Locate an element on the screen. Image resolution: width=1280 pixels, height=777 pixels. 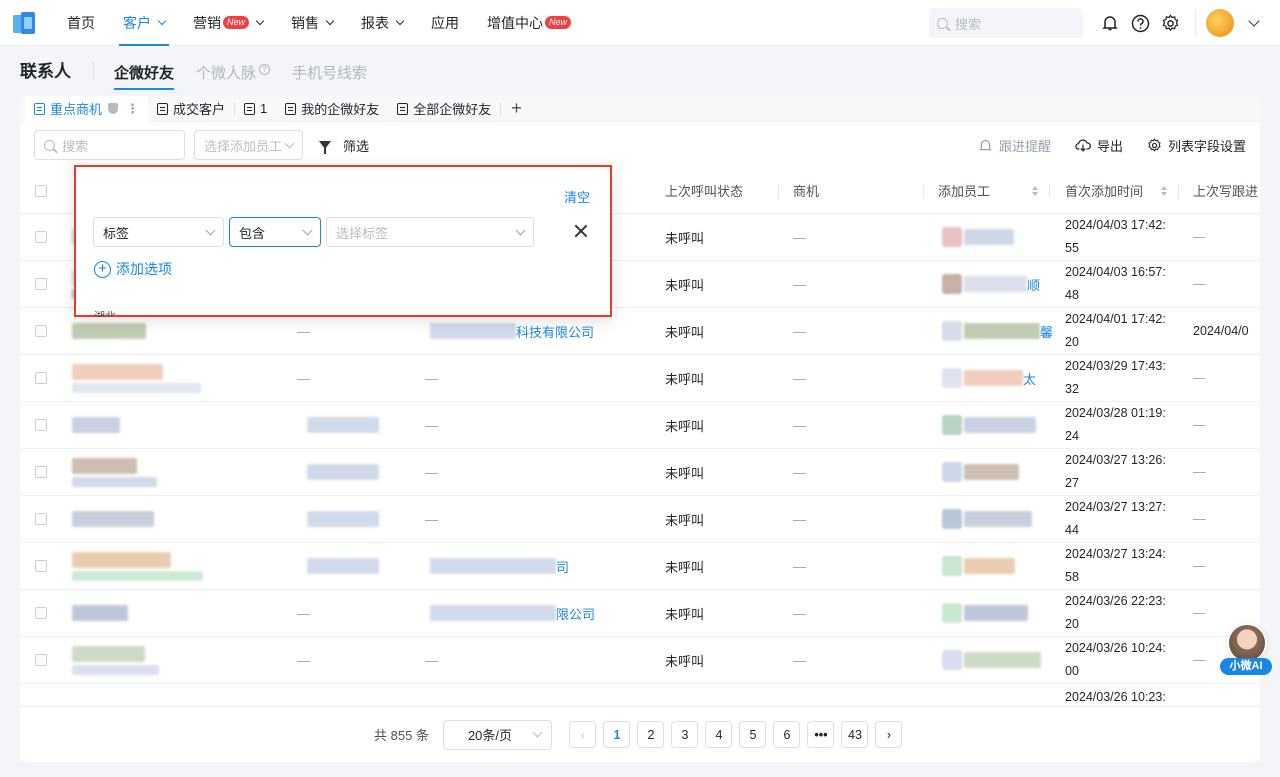
add-filter-option-button: + 添加选项 is located at coordinates (133, 269).